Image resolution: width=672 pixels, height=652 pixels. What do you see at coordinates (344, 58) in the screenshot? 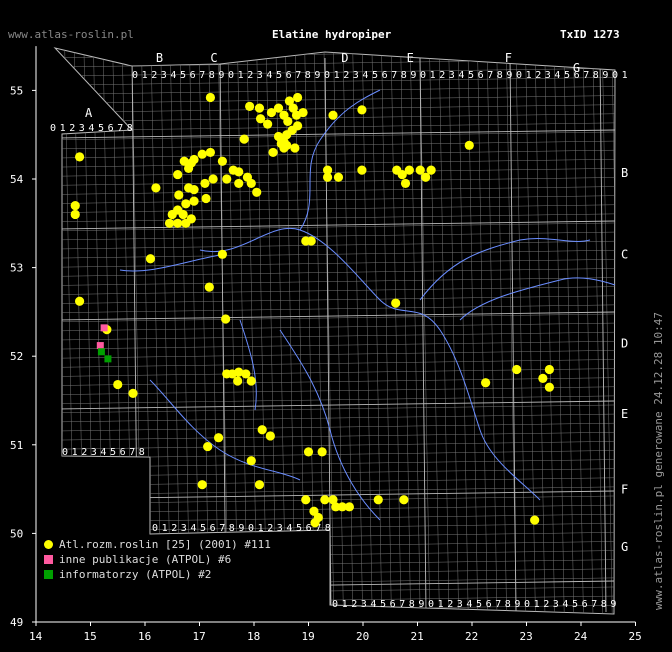
I see `grid-column-label: D` at bounding box center [344, 58].